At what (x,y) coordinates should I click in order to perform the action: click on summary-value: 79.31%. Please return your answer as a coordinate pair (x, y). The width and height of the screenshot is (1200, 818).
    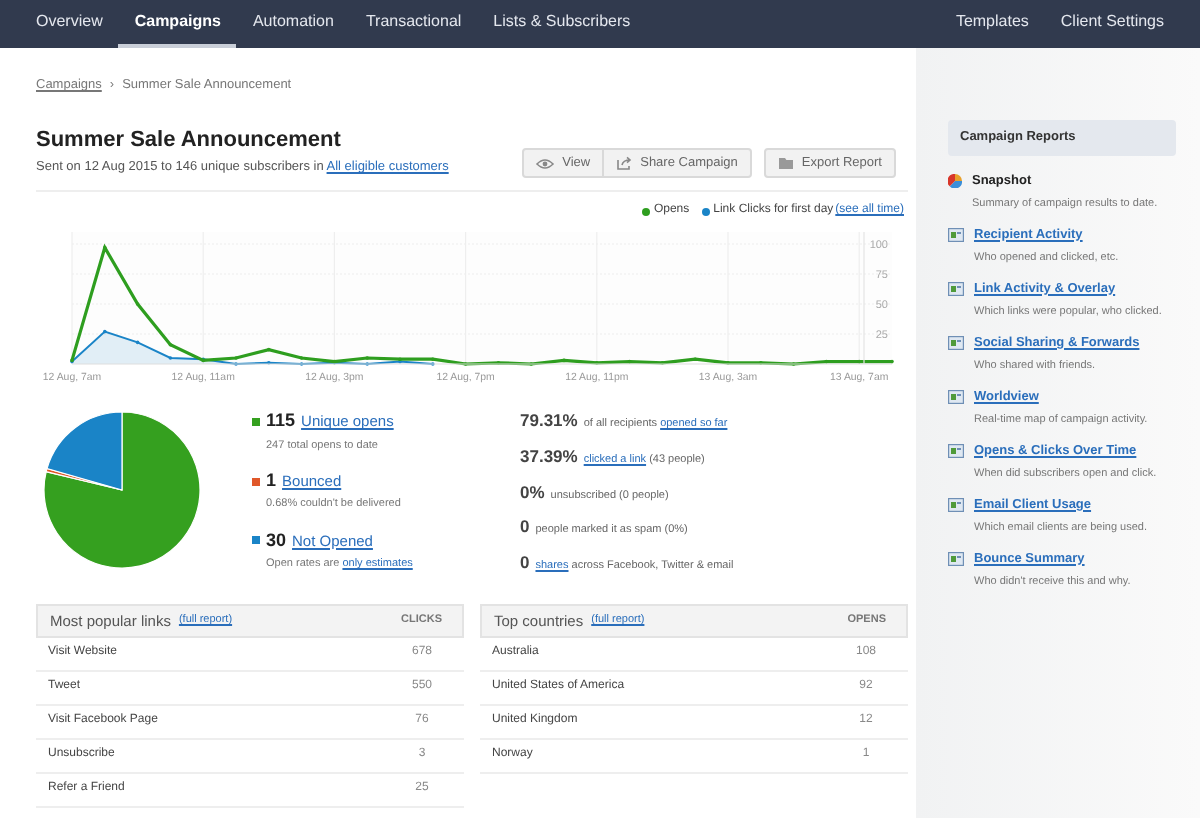
    Looking at the image, I should click on (549, 421).